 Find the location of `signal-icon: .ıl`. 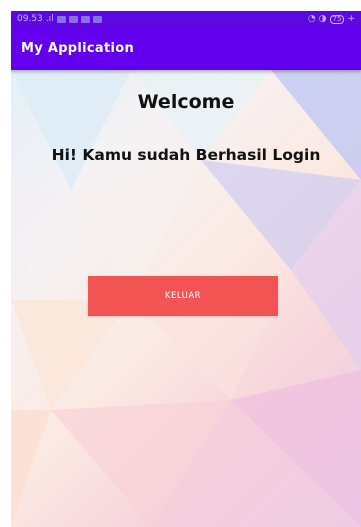

signal-icon: .ıl is located at coordinates (49, 19).